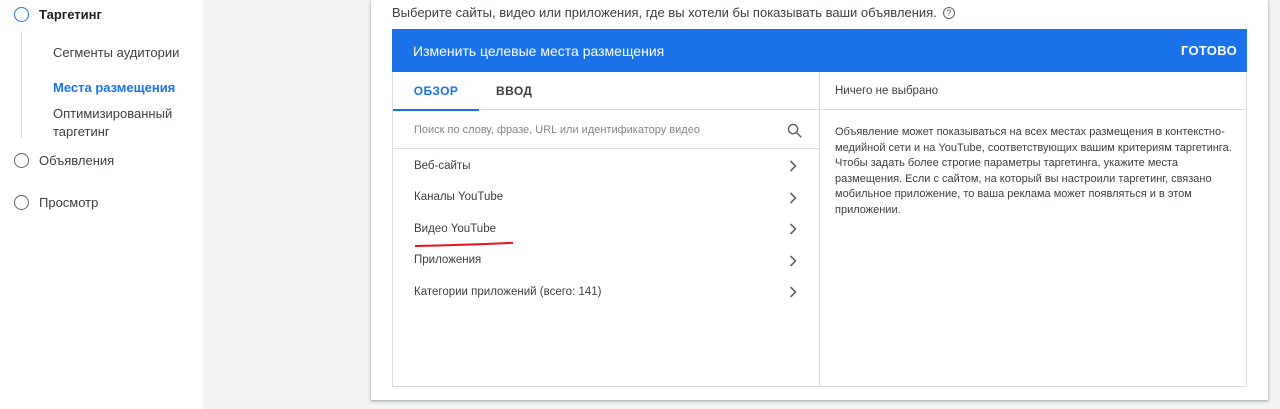 The height and width of the screenshot is (409, 1280). I want to click on highlight-underline, so click(464, 244).